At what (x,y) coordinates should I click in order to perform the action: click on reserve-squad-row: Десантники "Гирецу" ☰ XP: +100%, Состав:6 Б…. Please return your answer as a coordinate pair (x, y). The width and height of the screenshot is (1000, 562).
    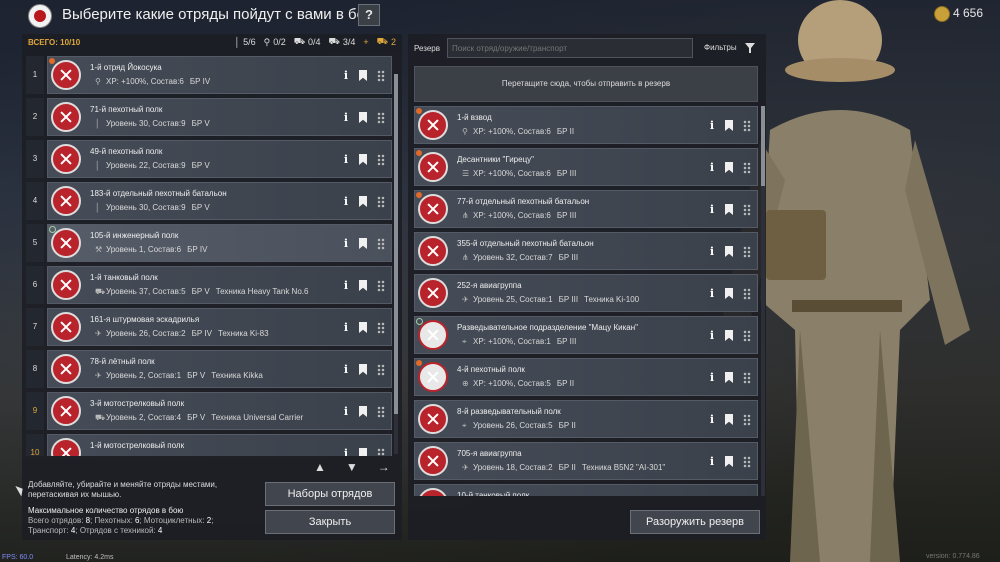
    Looking at the image, I should click on (586, 167).